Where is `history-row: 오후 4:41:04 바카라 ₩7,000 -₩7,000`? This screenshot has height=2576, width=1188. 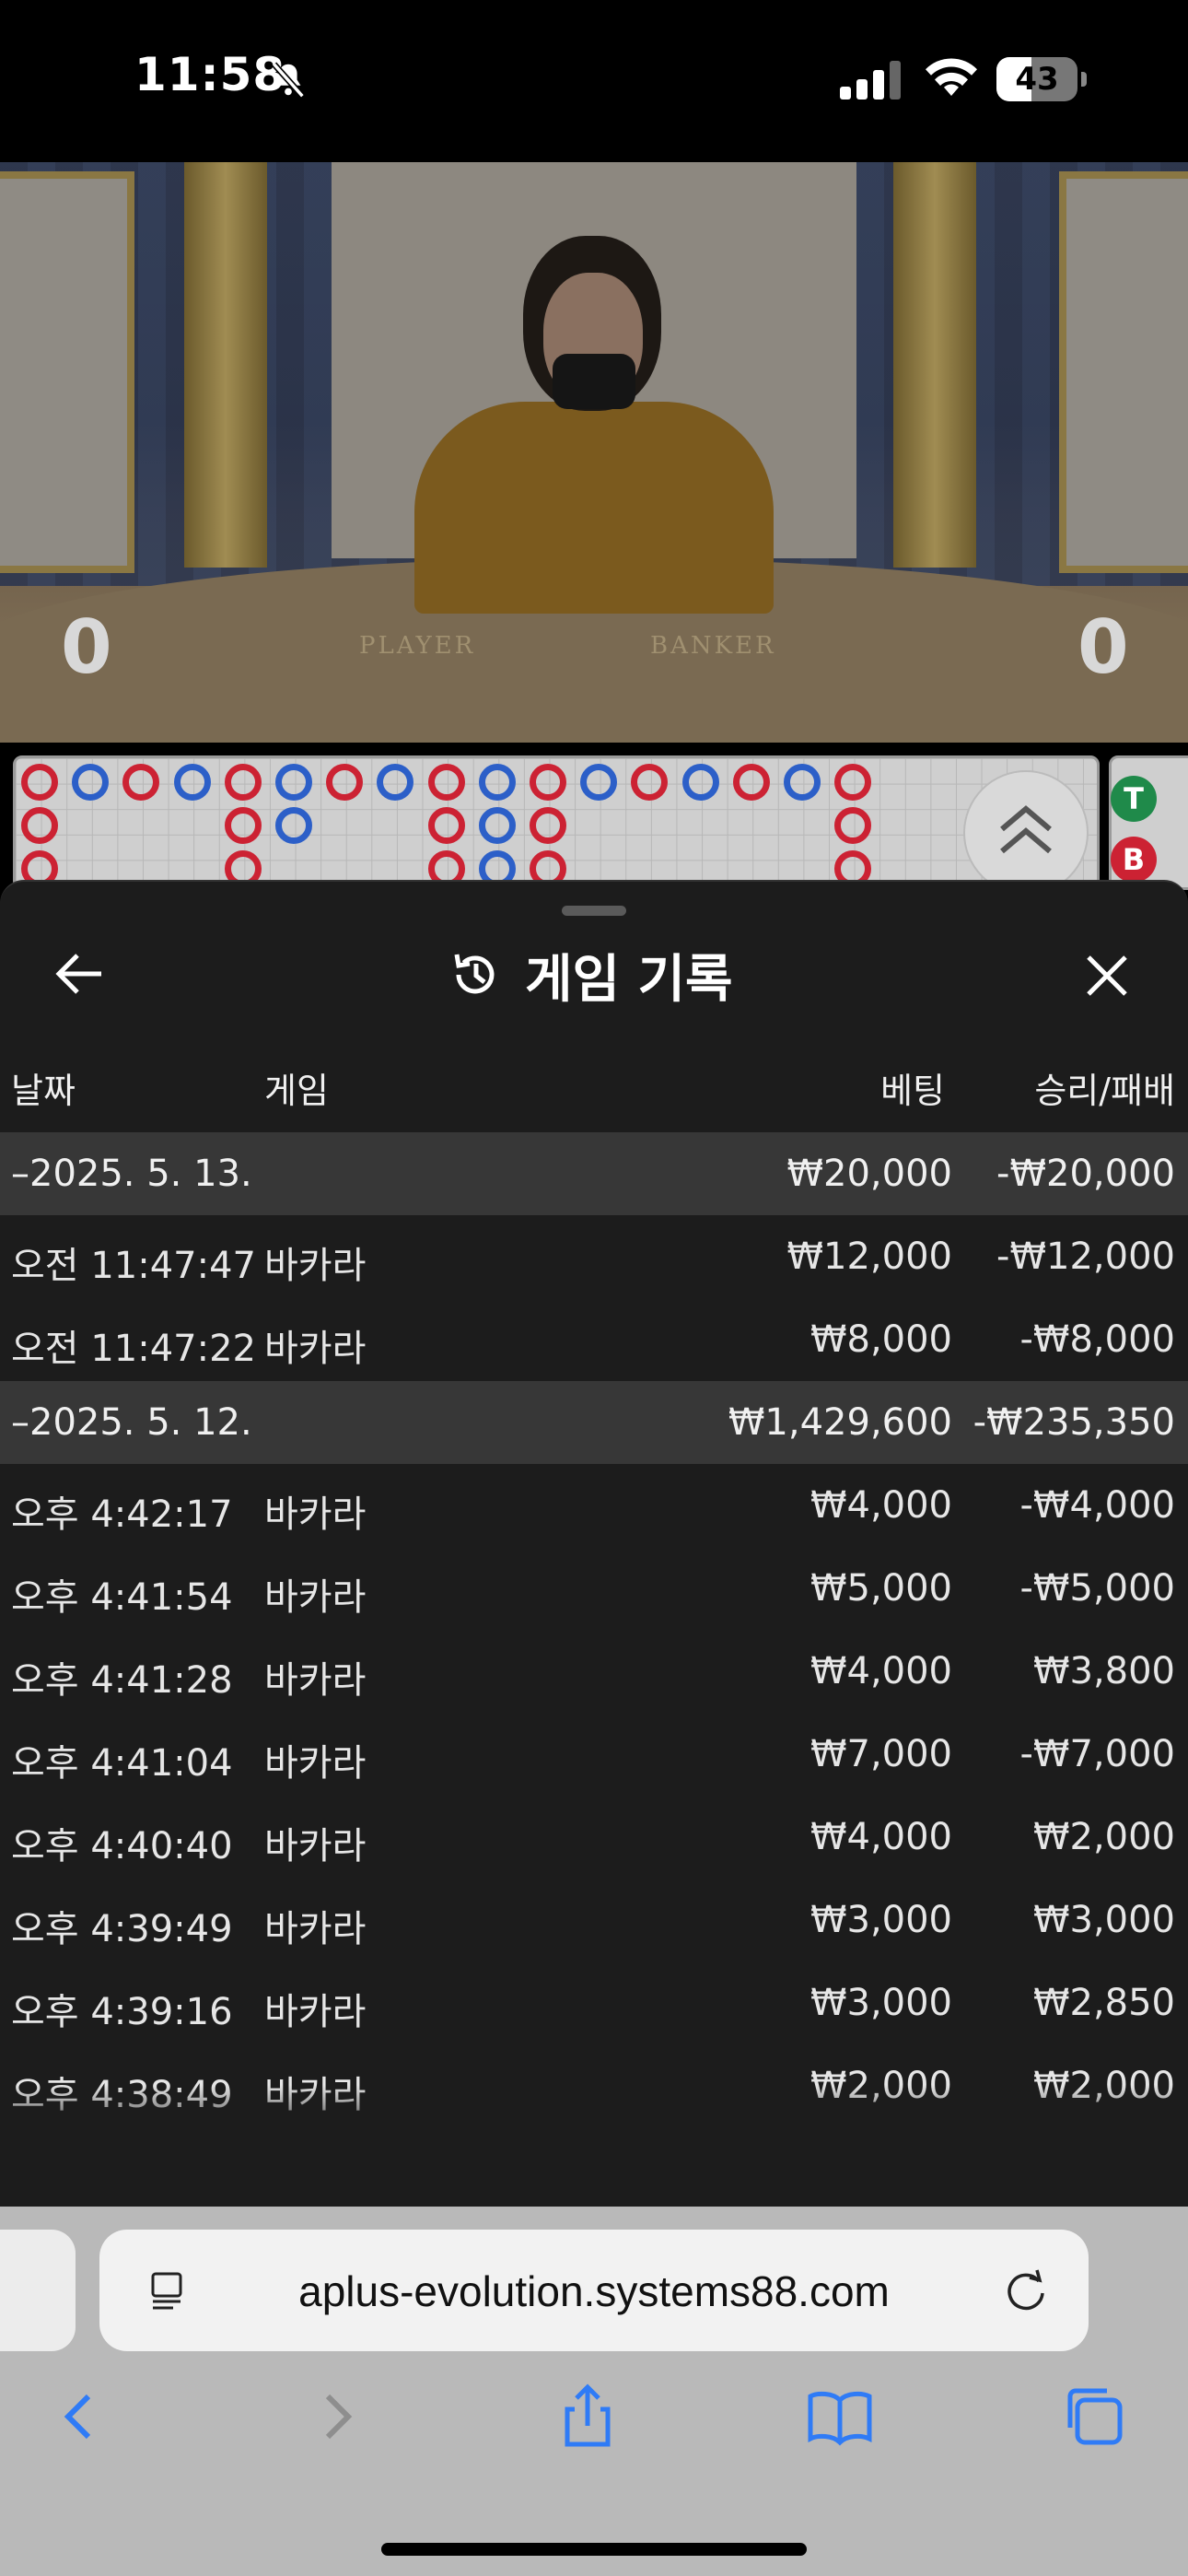 history-row: 오후 4:41:04 바카라 ₩7,000 -₩7,000 is located at coordinates (594, 1754).